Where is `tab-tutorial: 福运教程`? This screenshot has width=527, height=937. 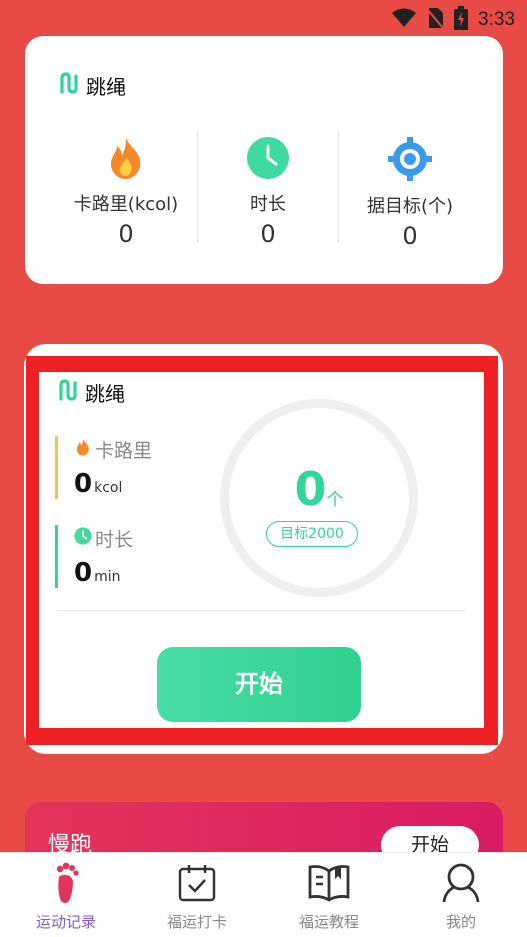
tab-tutorial: 福运教程 is located at coordinates (329, 896).